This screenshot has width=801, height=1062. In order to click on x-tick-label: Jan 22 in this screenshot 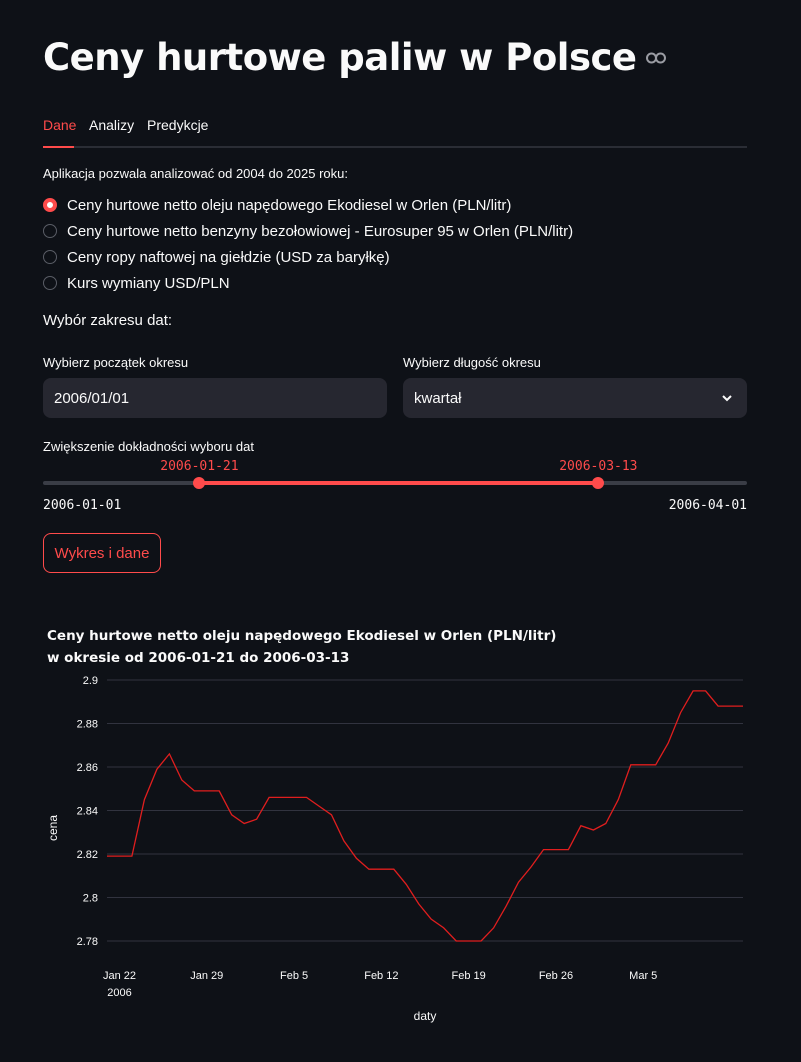, I will do `click(119, 976)`.